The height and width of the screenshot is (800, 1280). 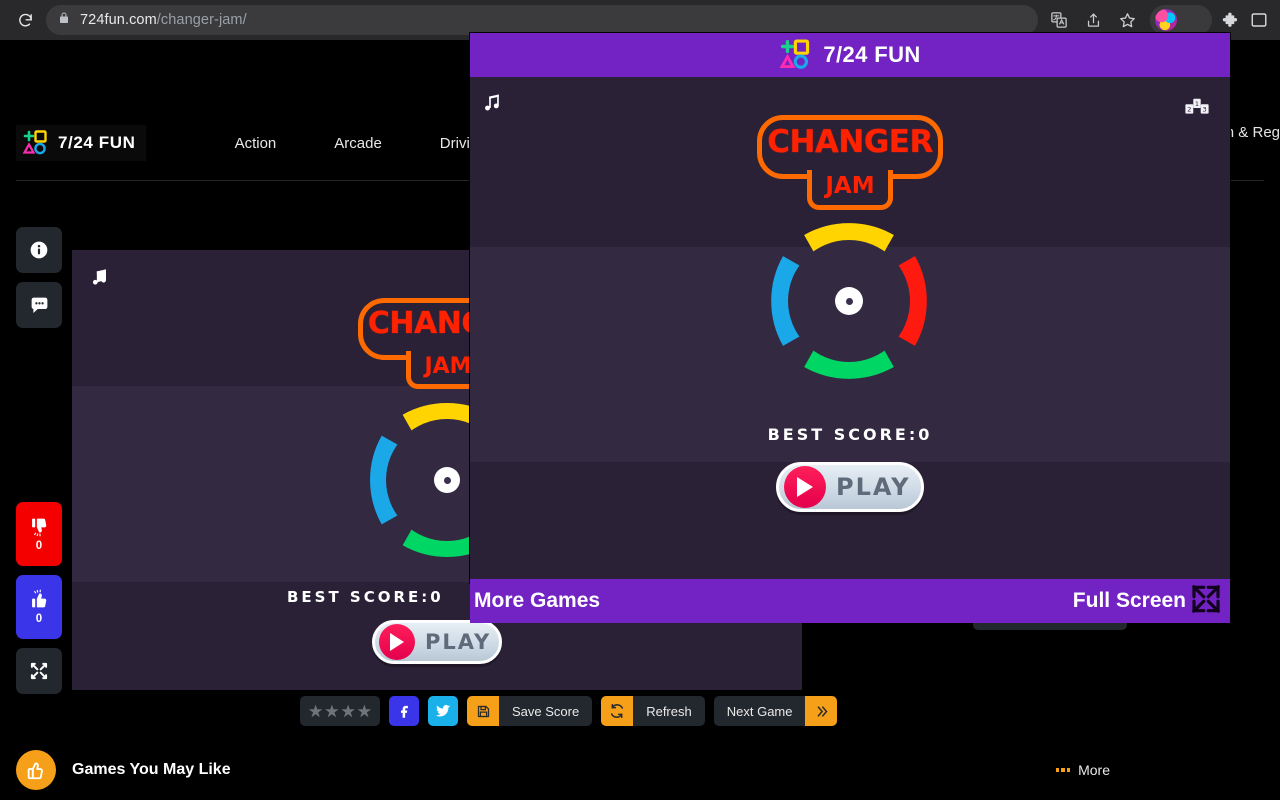 I want to click on refresh-label: Refresh, so click(x=669, y=711).